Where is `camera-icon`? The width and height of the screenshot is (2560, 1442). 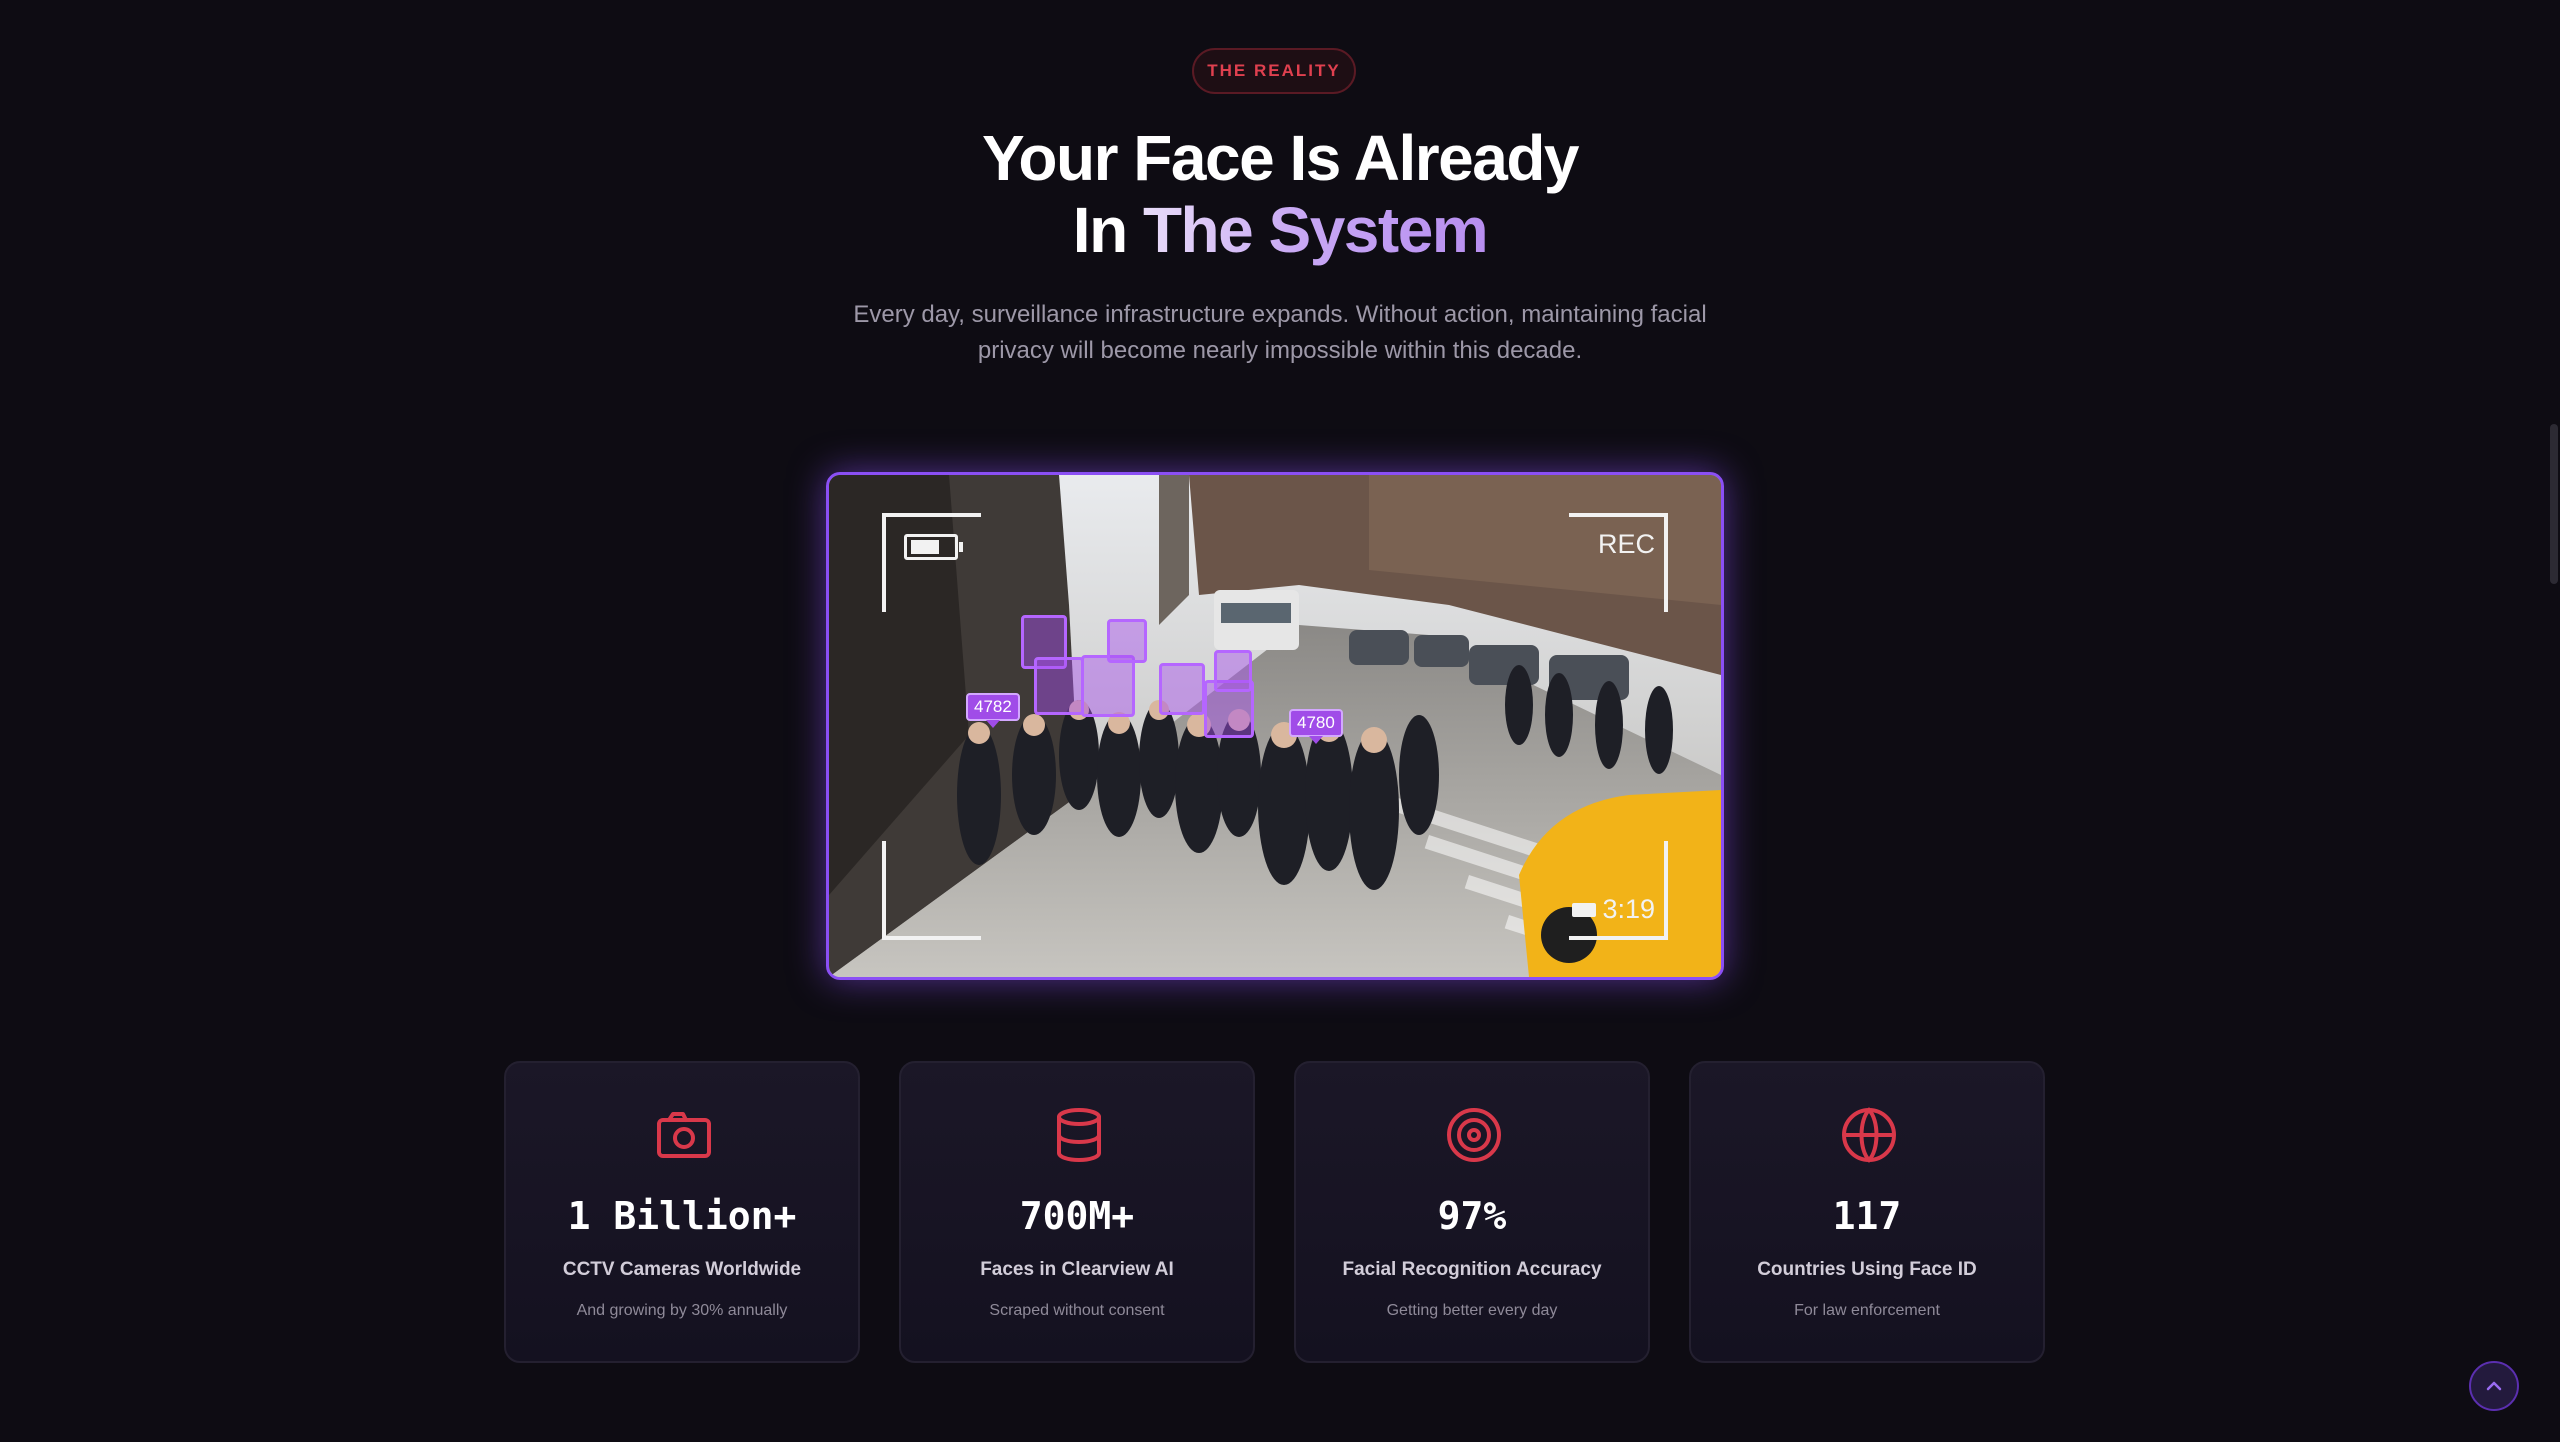
camera-icon is located at coordinates (684, 1135).